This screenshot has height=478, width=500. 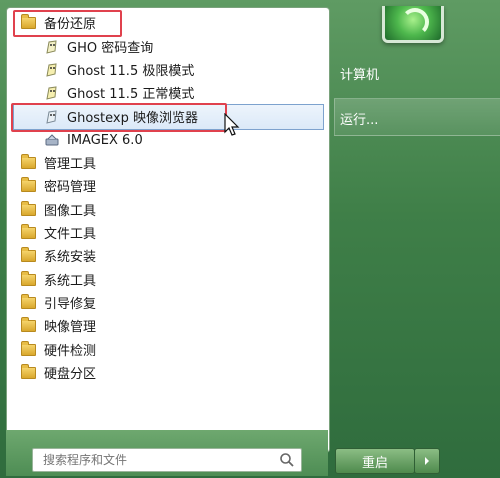 I want to click on menu-item-ghost-normal: Ghost 11.5 正常模式, so click(x=119, y=92).